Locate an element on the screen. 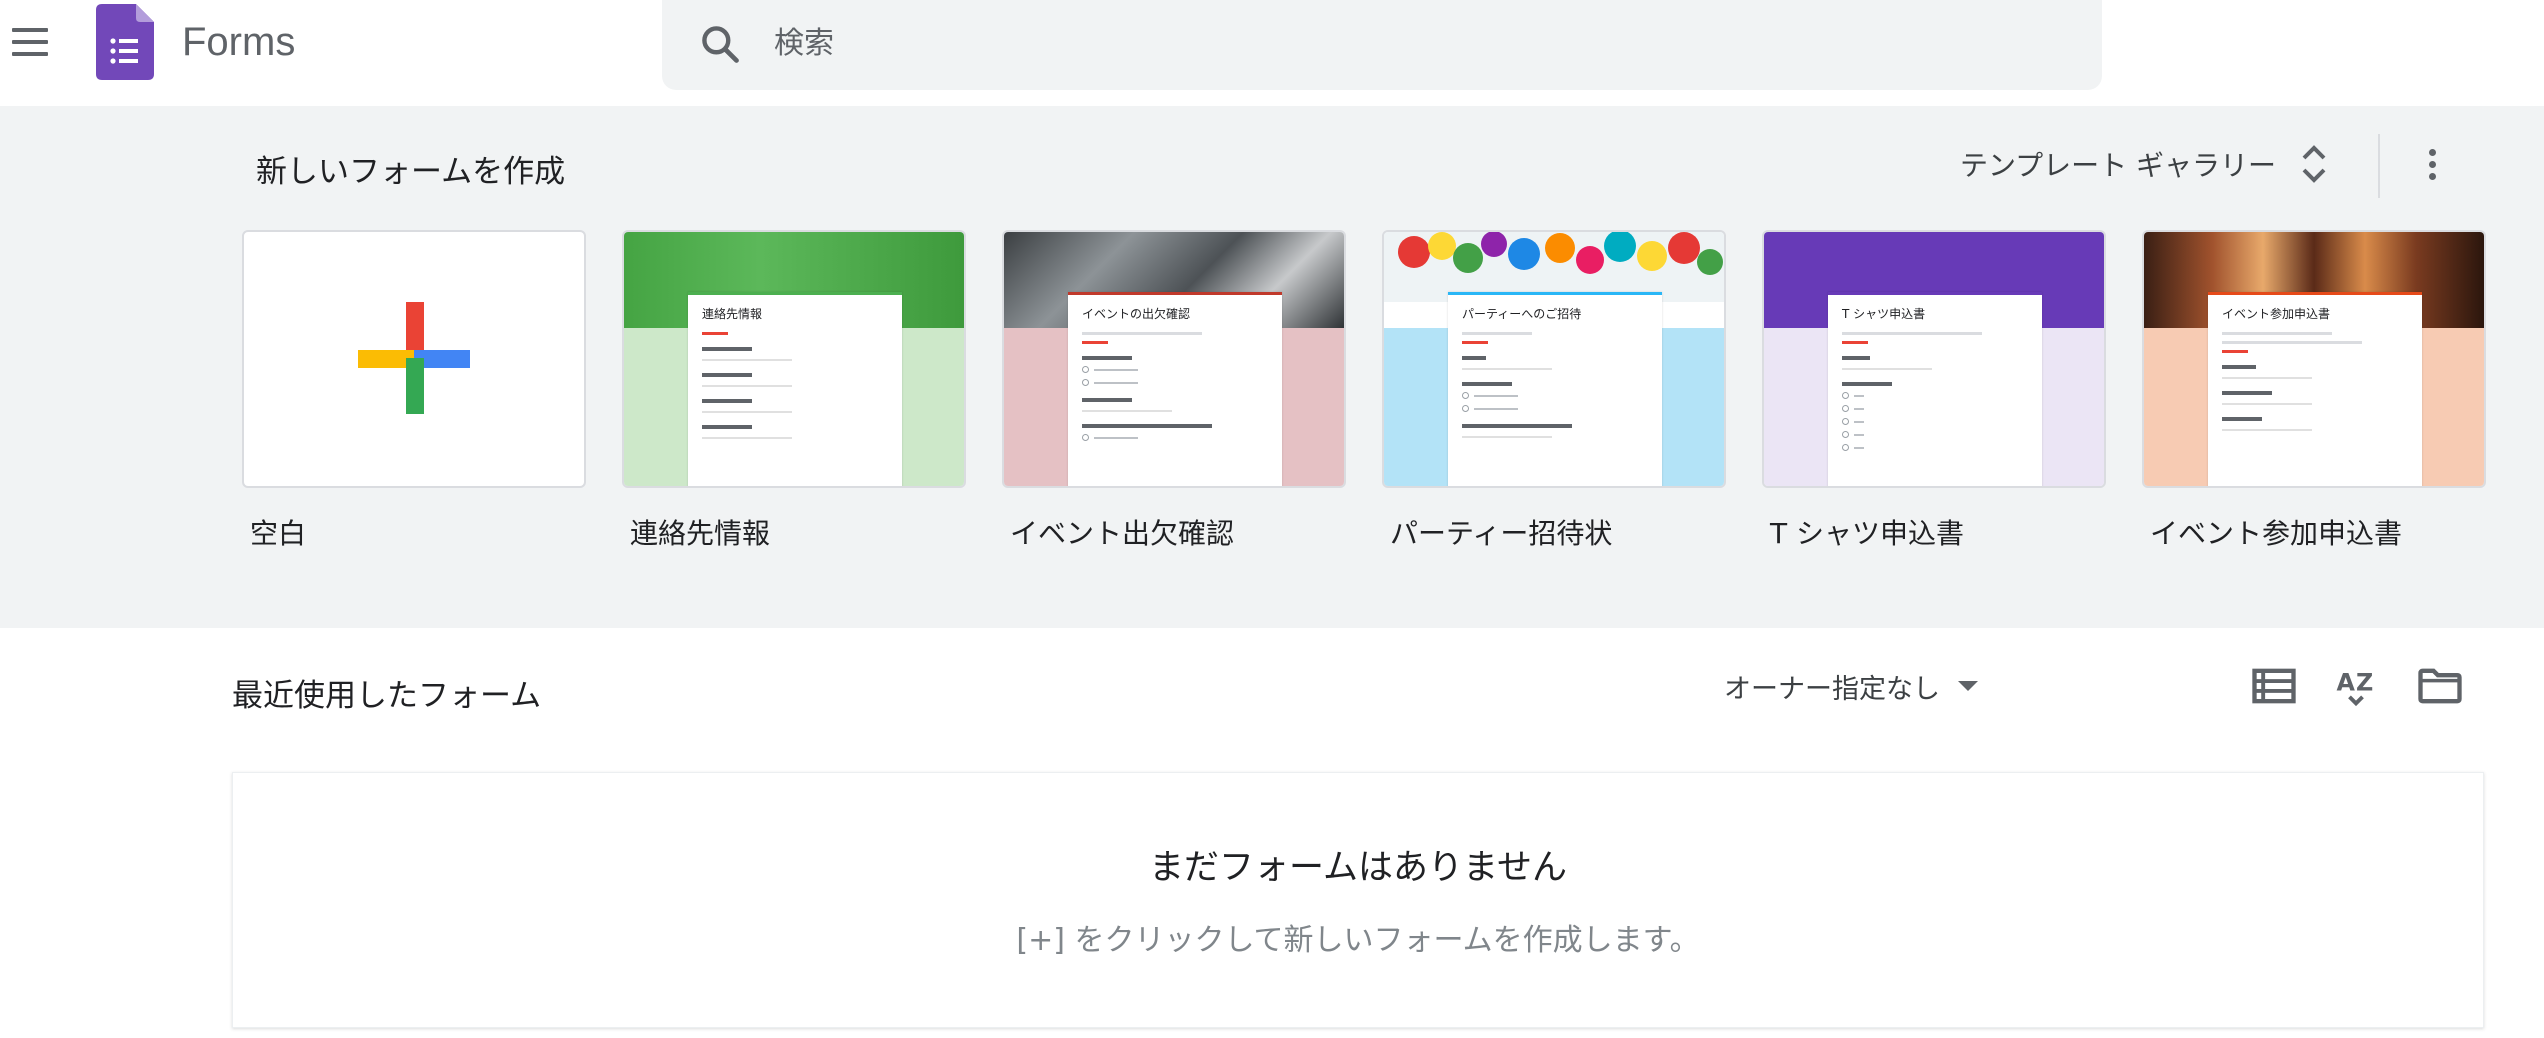 The width and height of the screenshot is (2544, 1038). sort-az-icon: A Z is located at coordinates (2356, 686).